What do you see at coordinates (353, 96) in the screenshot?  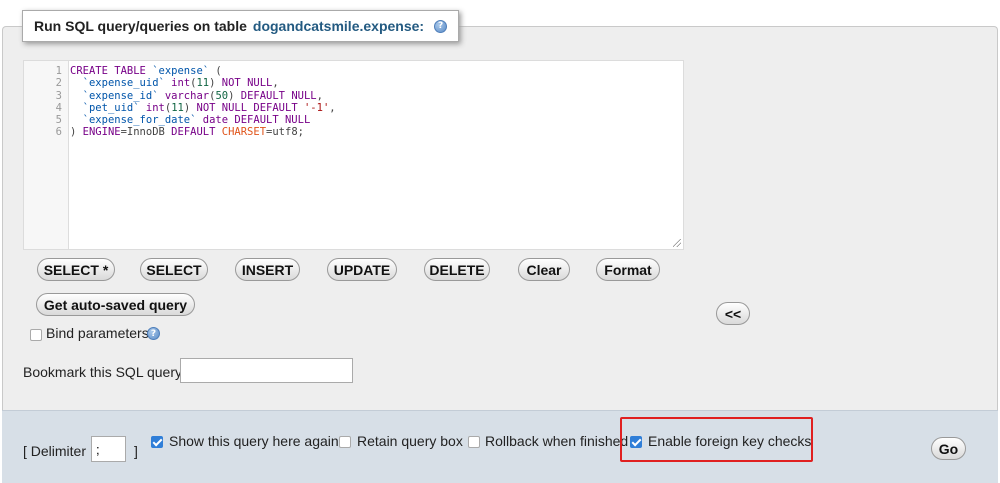 I see `code-line: 3 `expense_id` varchar(50) DEFAULT NULL,` at bounding box center [353, 96].